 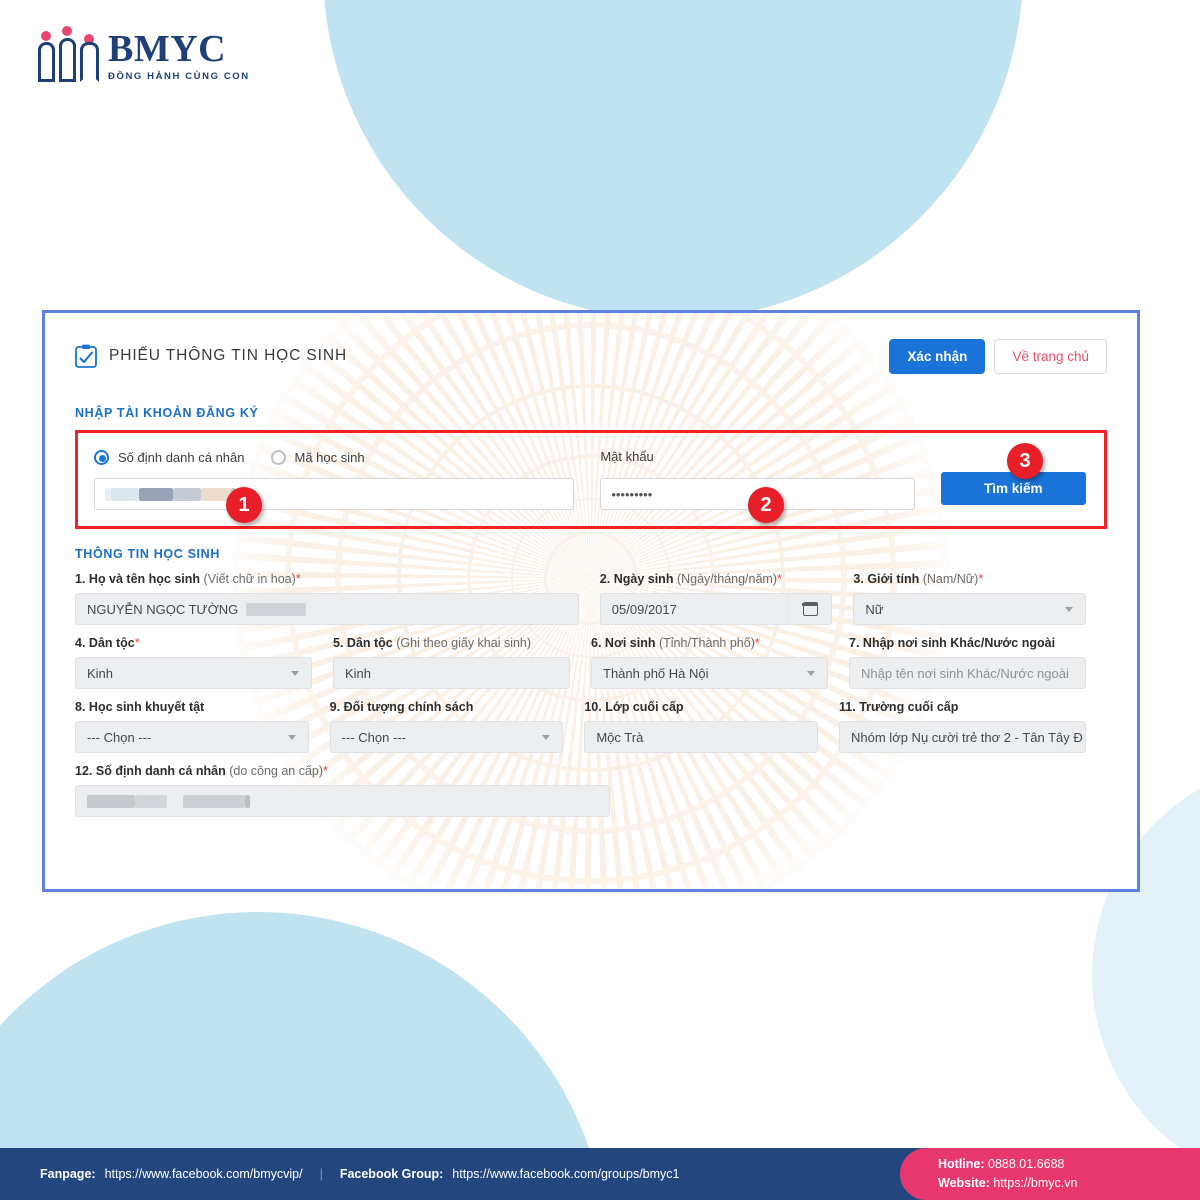 I want to click on radio-personal-id-indicator, so click(x=101, y=457).